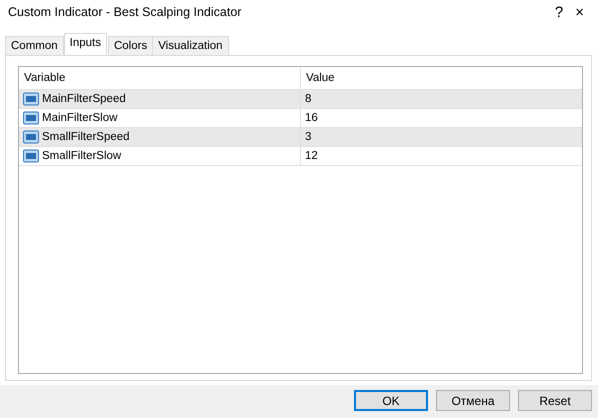  Describe the element at coordinates (441, 137) in the screenshot. I see `value-cell: 3` at that location.